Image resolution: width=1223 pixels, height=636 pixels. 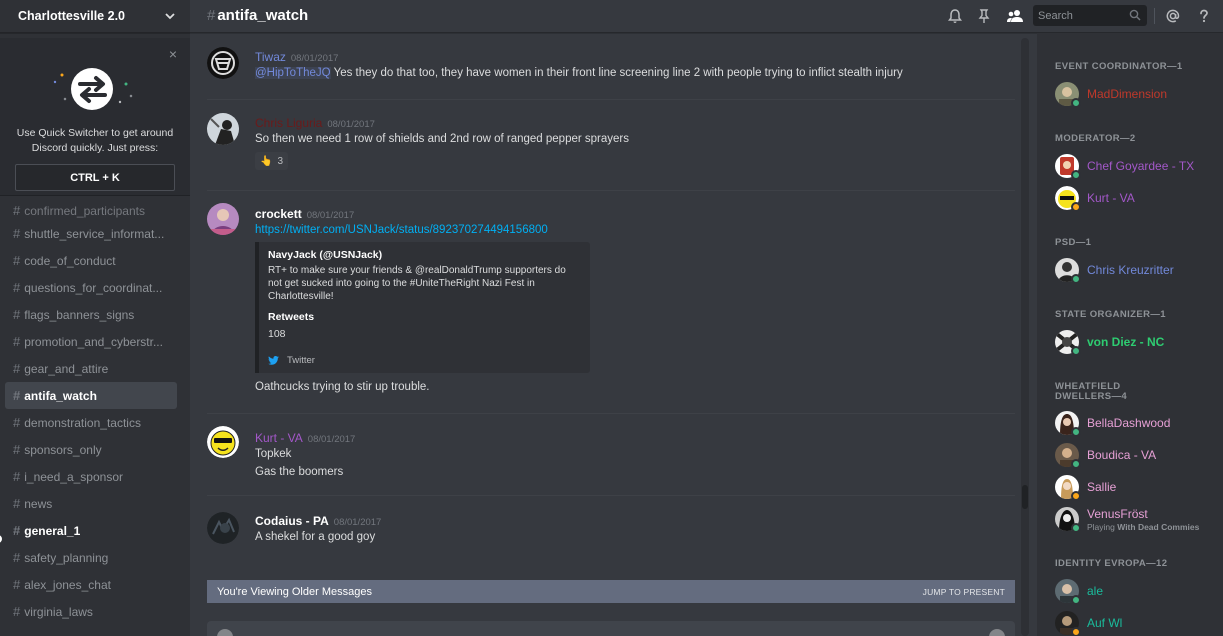 I want to click on point-up-emoji-icon: 👆, so click(x=266, y=161).